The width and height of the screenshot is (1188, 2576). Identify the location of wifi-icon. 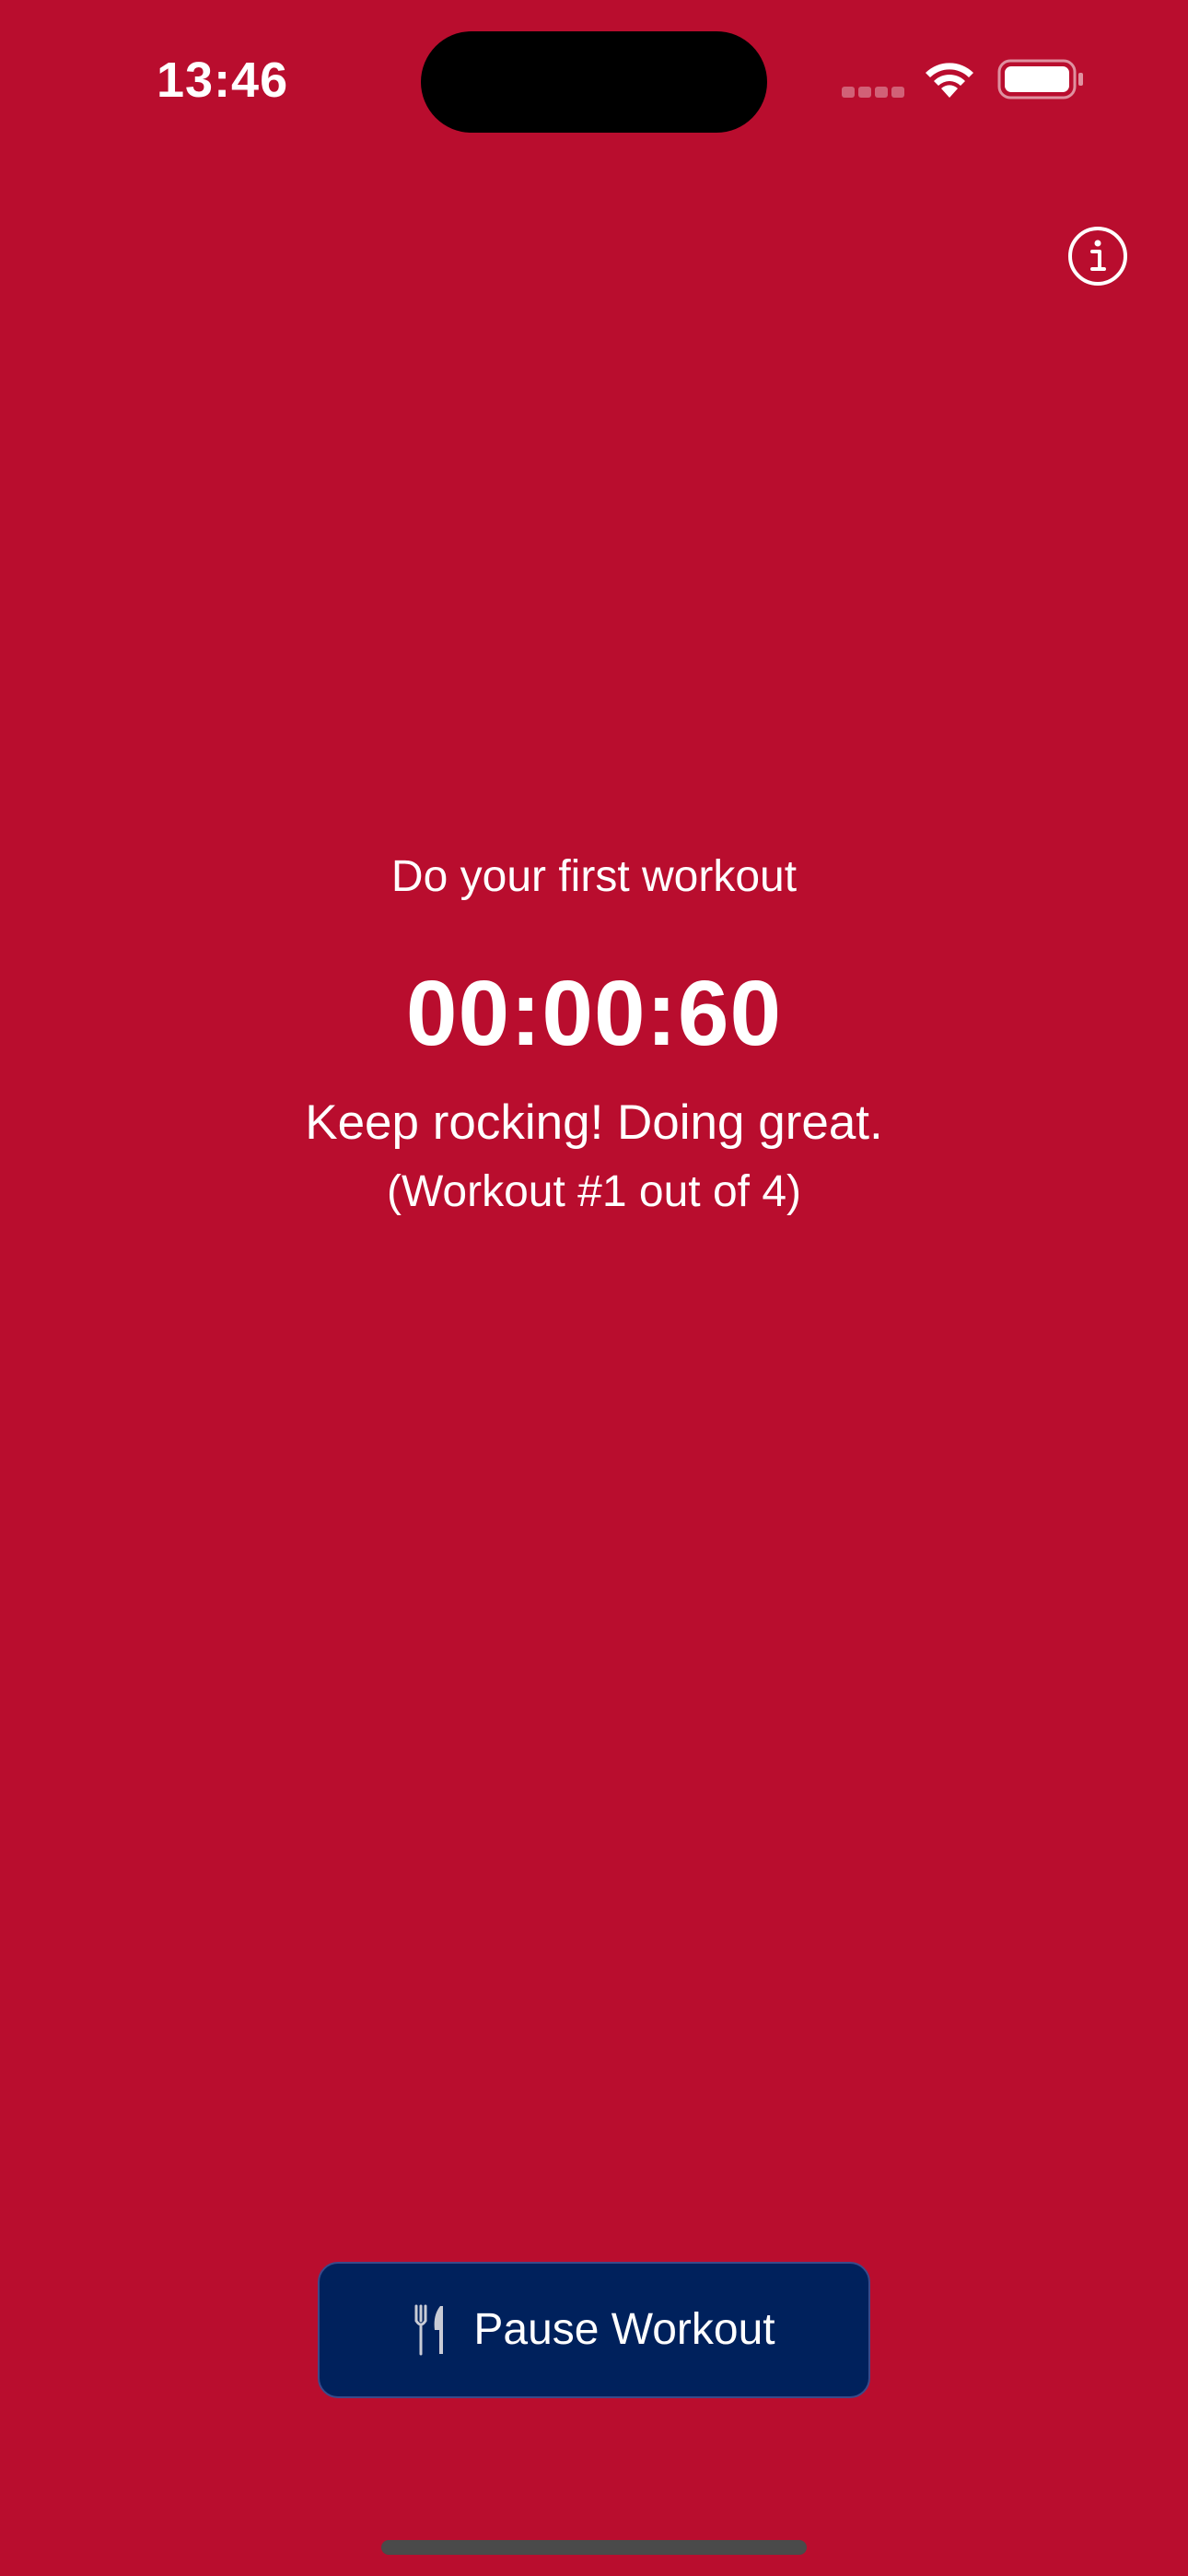
(949, 80).